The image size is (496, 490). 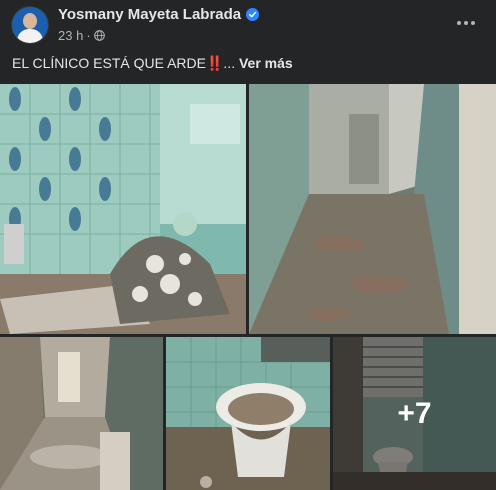 I want to click on more-options-icon, so click(x=466, y=23).